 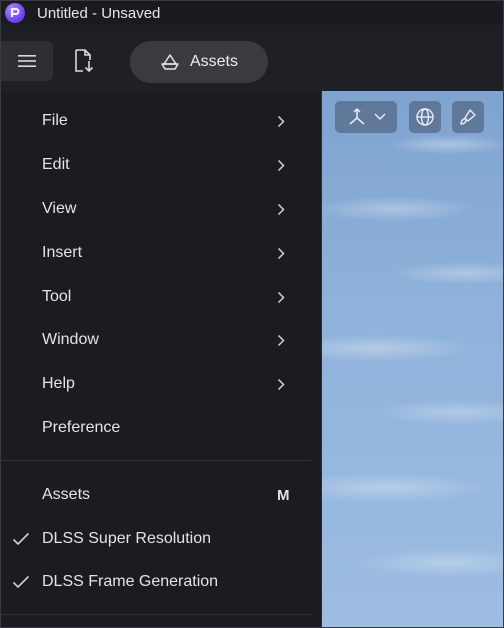 What do you see at coordinates (66, 494) in the screenshot?
I see `menu-item-label: Assets` at bounding box center [66, 494].